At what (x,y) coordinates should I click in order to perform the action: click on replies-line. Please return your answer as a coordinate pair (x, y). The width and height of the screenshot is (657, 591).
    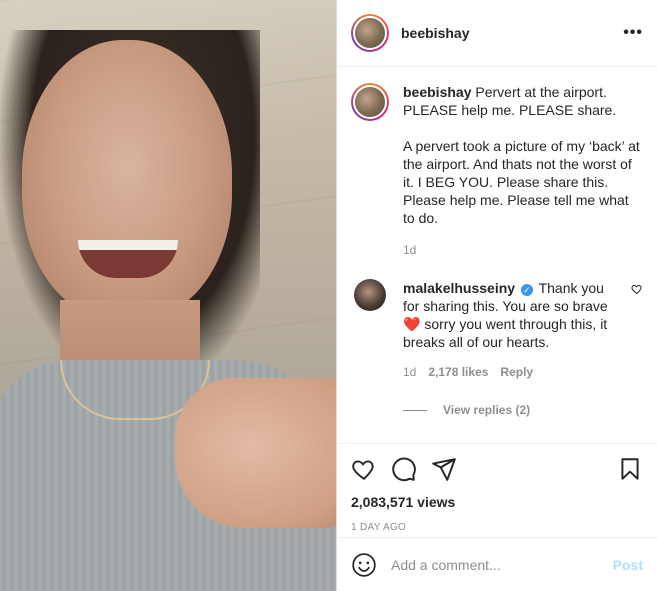
    Looking at the image, I should click on (415, 410).